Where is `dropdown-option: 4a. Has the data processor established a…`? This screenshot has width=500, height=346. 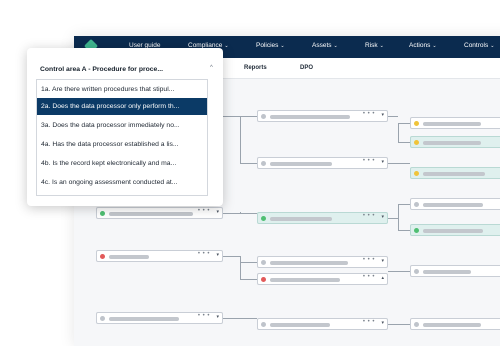 dropdown-option: 4a. Has the data processor established a… is located at coordinates (122, 144).